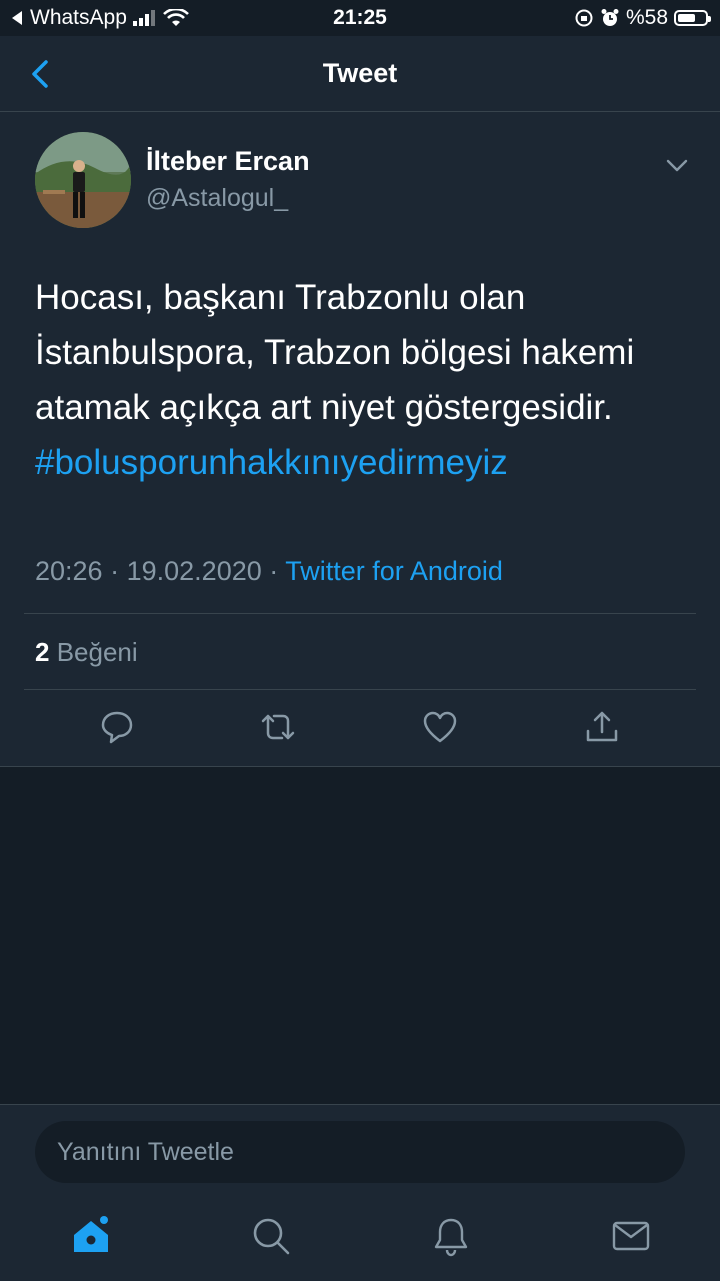 The image size is (720, 1281). I want to click on chevron-down-icon, so click(677, 165).